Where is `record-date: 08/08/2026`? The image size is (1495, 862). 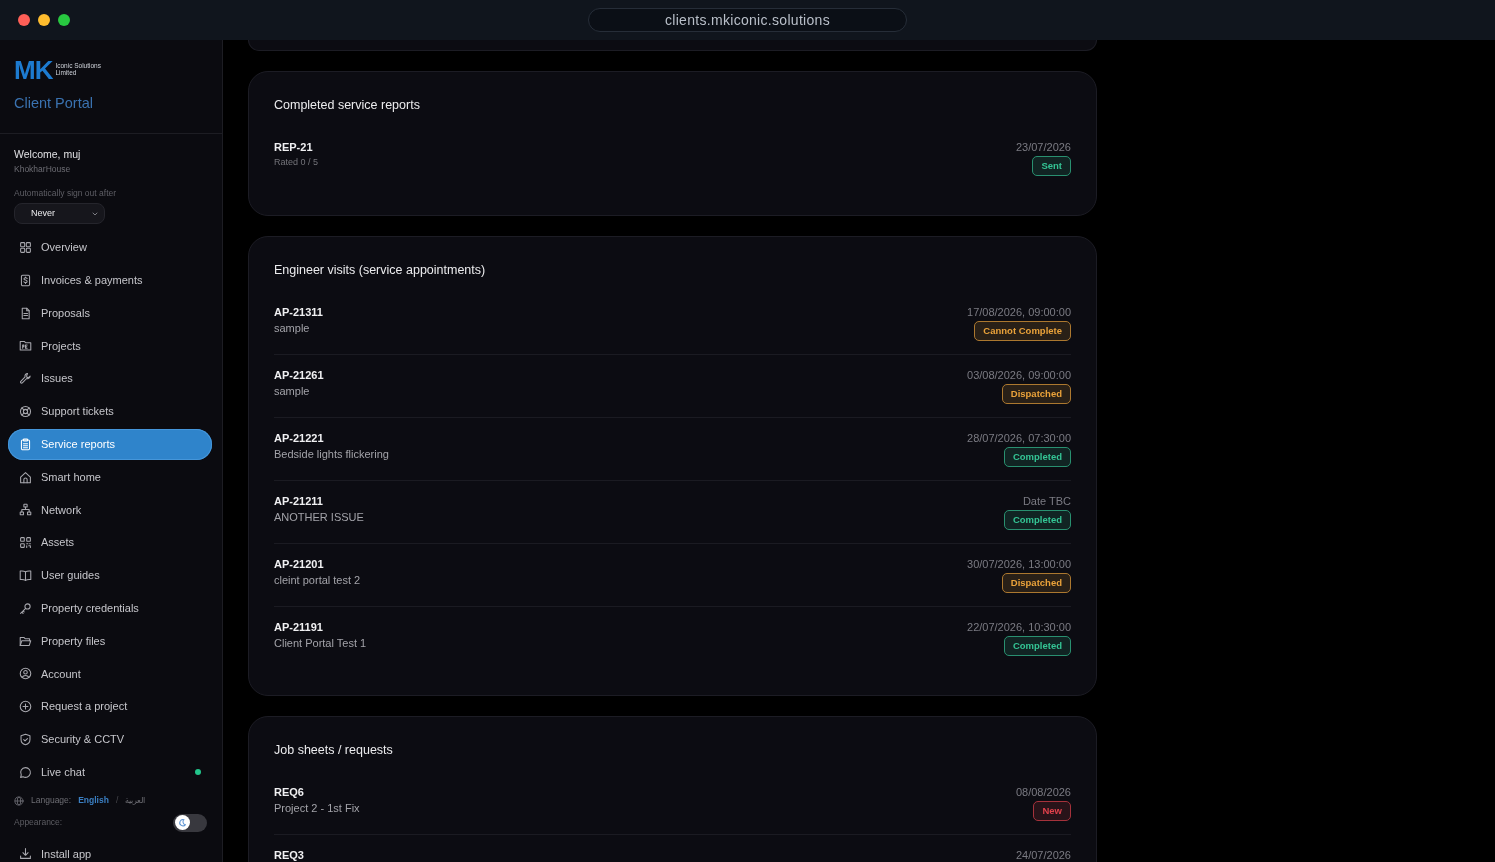
record-date: 08/08/2026 is located at coordinates (1043, 792).